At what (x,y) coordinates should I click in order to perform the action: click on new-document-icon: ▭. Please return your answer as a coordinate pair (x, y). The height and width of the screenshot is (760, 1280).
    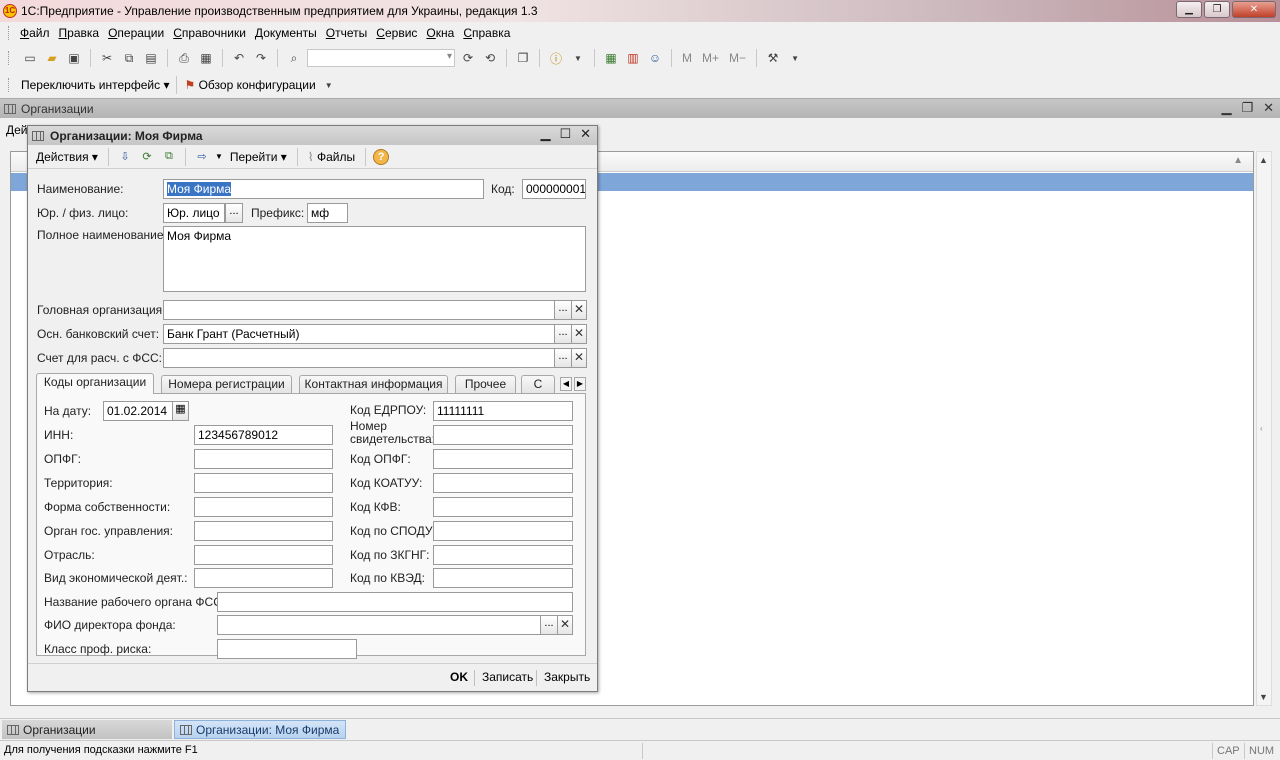
    Looking at the image, I should click on (30, 58).